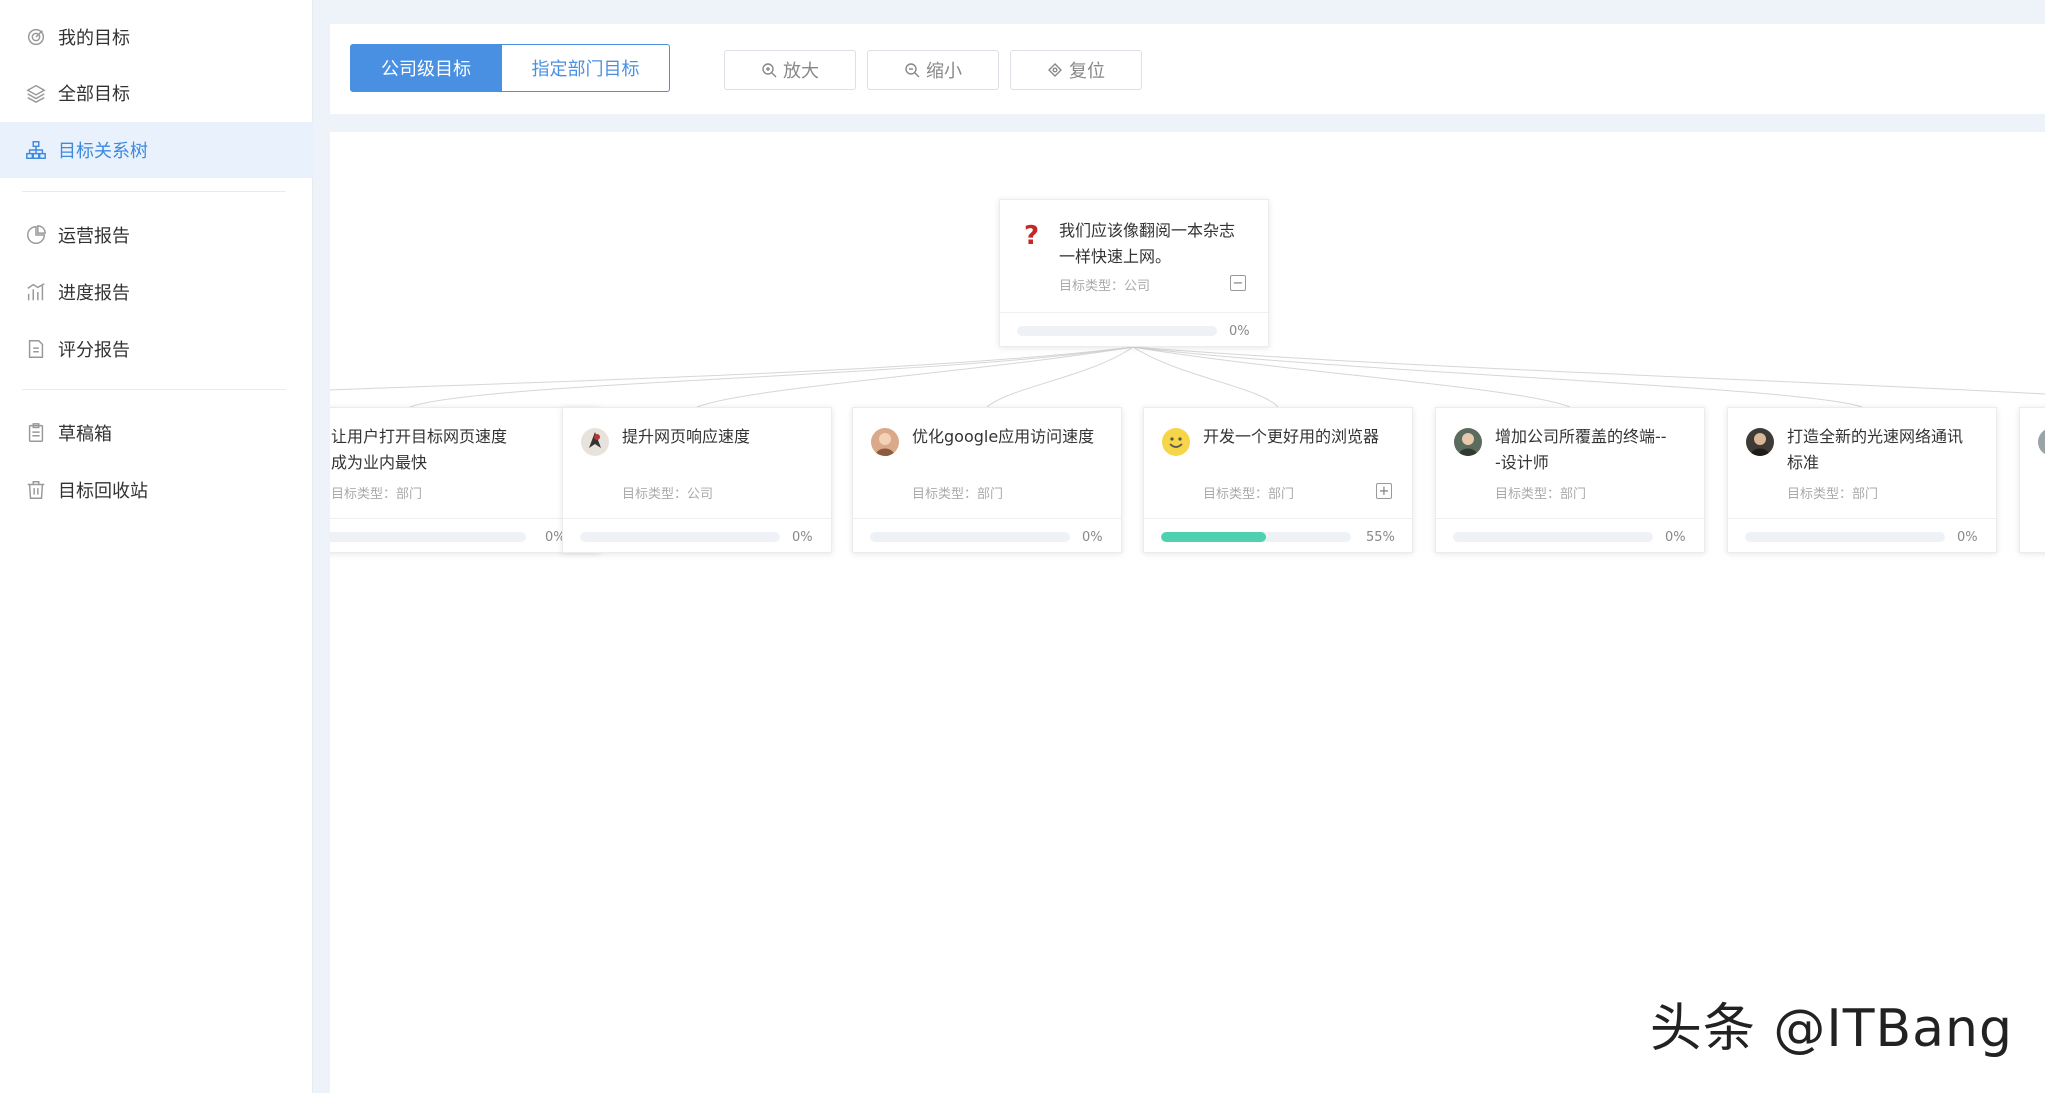  I want to click on sidebar-item-label: 目标回收站, so click(103, 491).